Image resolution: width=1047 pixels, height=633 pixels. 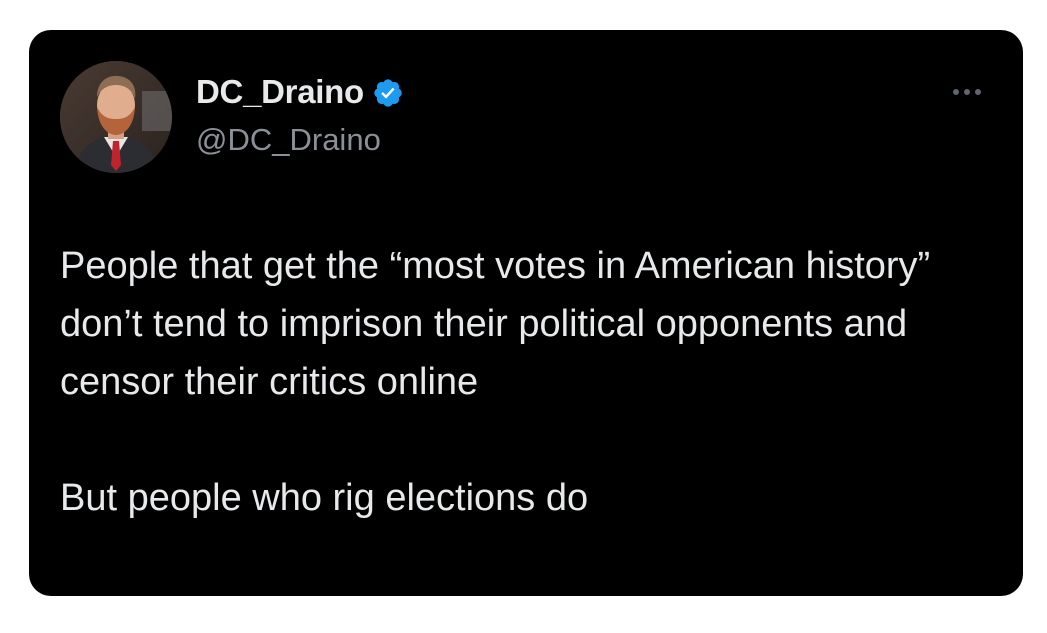 I want to click on verified-badge-icon, so click(x=388, y=93).